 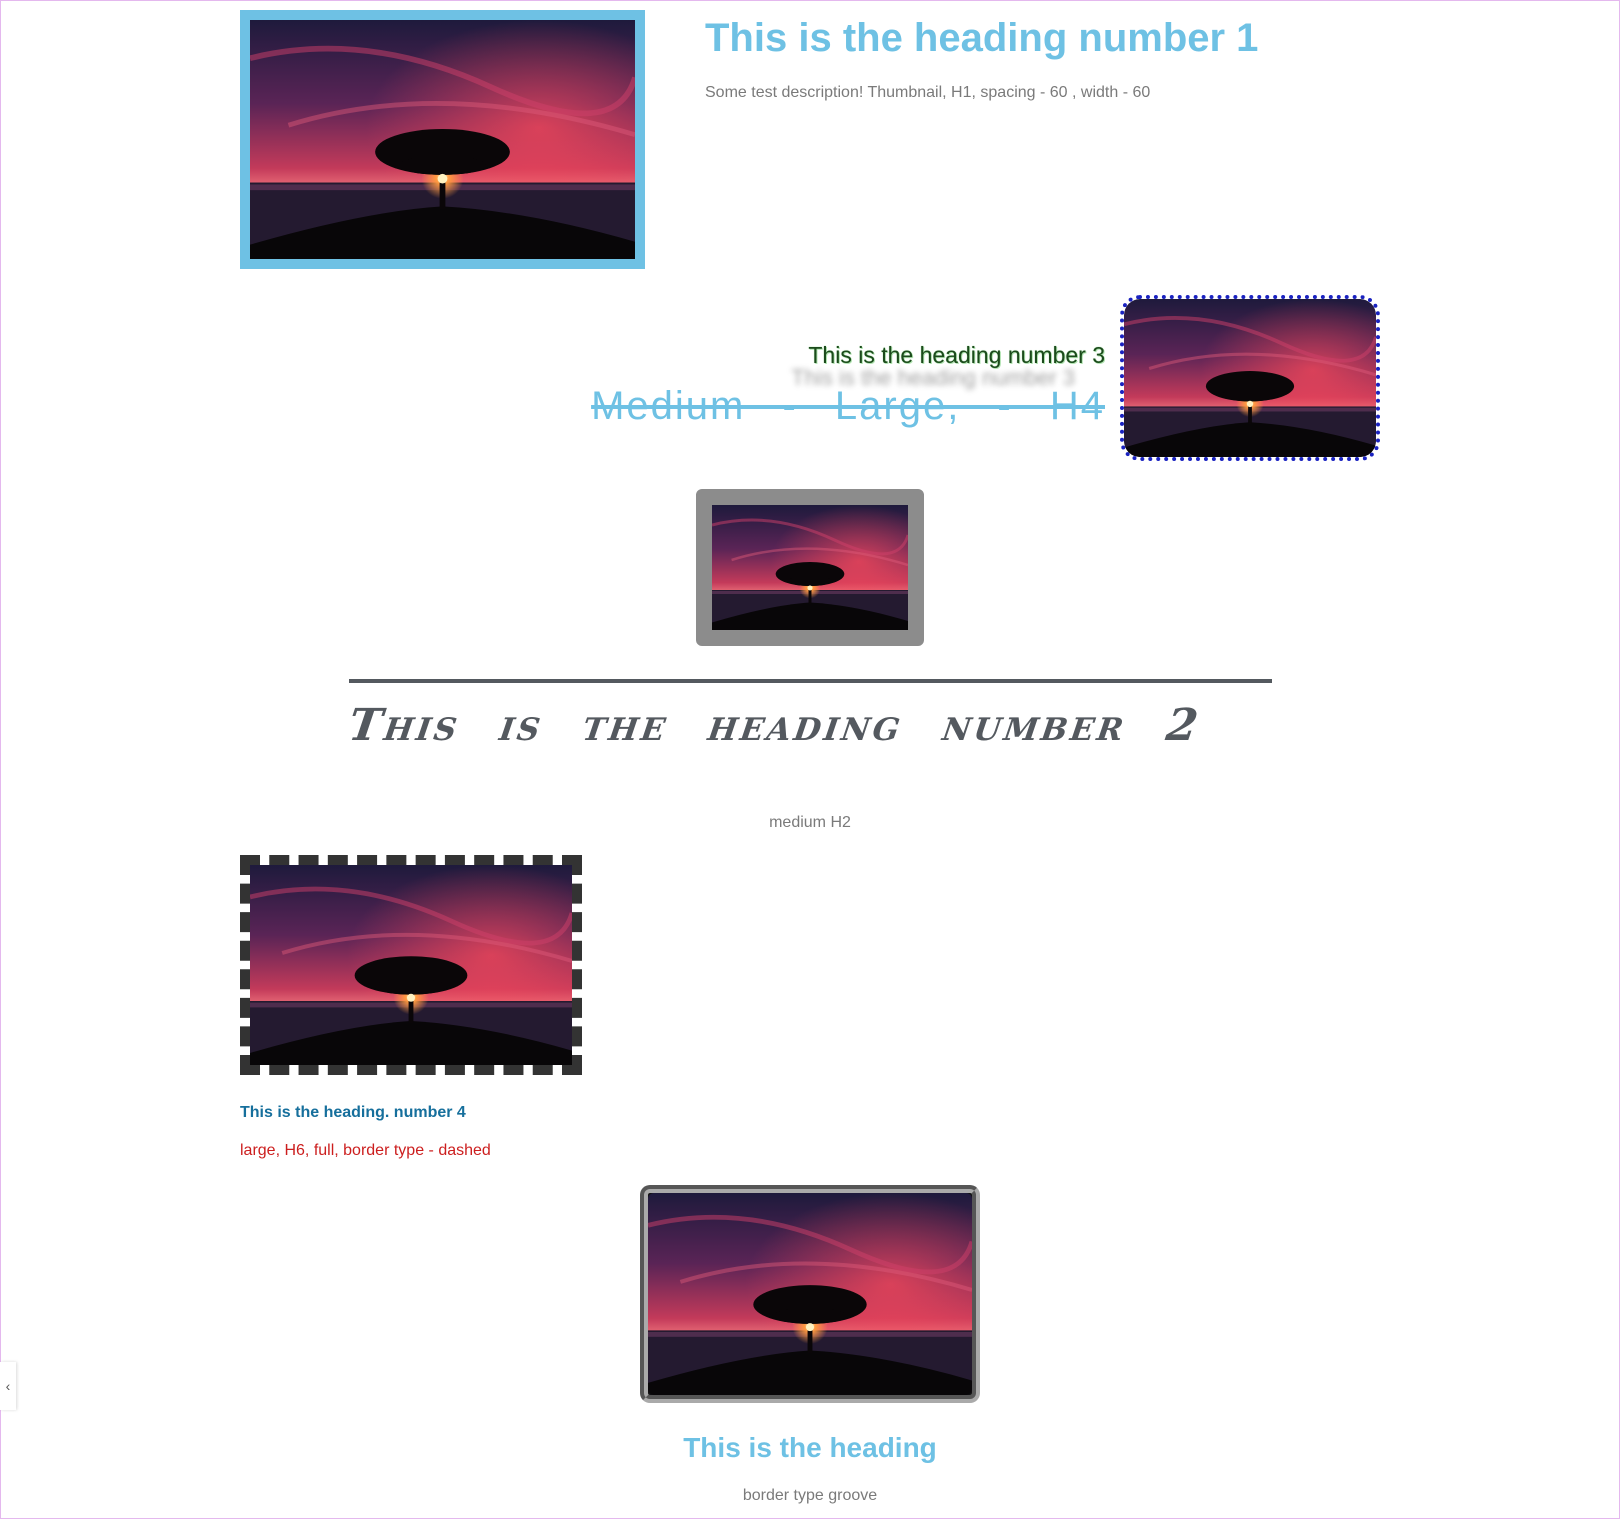 What do you see at coordinates (810, 822) in the screenshot?
I see `description-2: medium H2` at bounding box center [810, 822].